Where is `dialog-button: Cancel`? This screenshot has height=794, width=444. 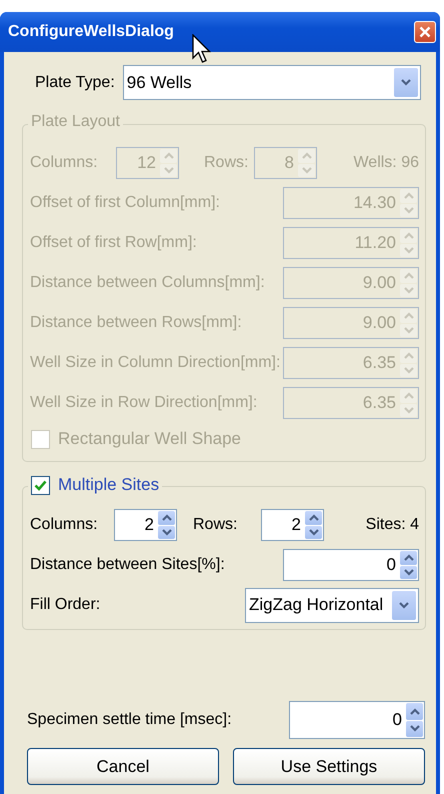
dialog-button: Cancel is located at coordinates (123, 766).